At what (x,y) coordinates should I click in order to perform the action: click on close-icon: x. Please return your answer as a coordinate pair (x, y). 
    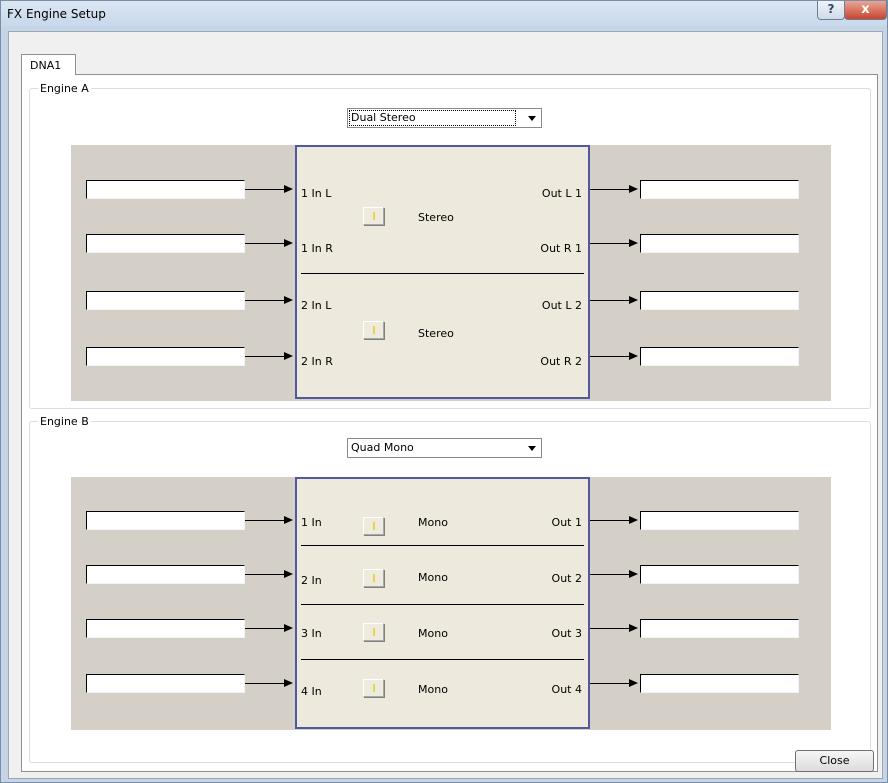
    Looking at the image, I should click on (865, 9).